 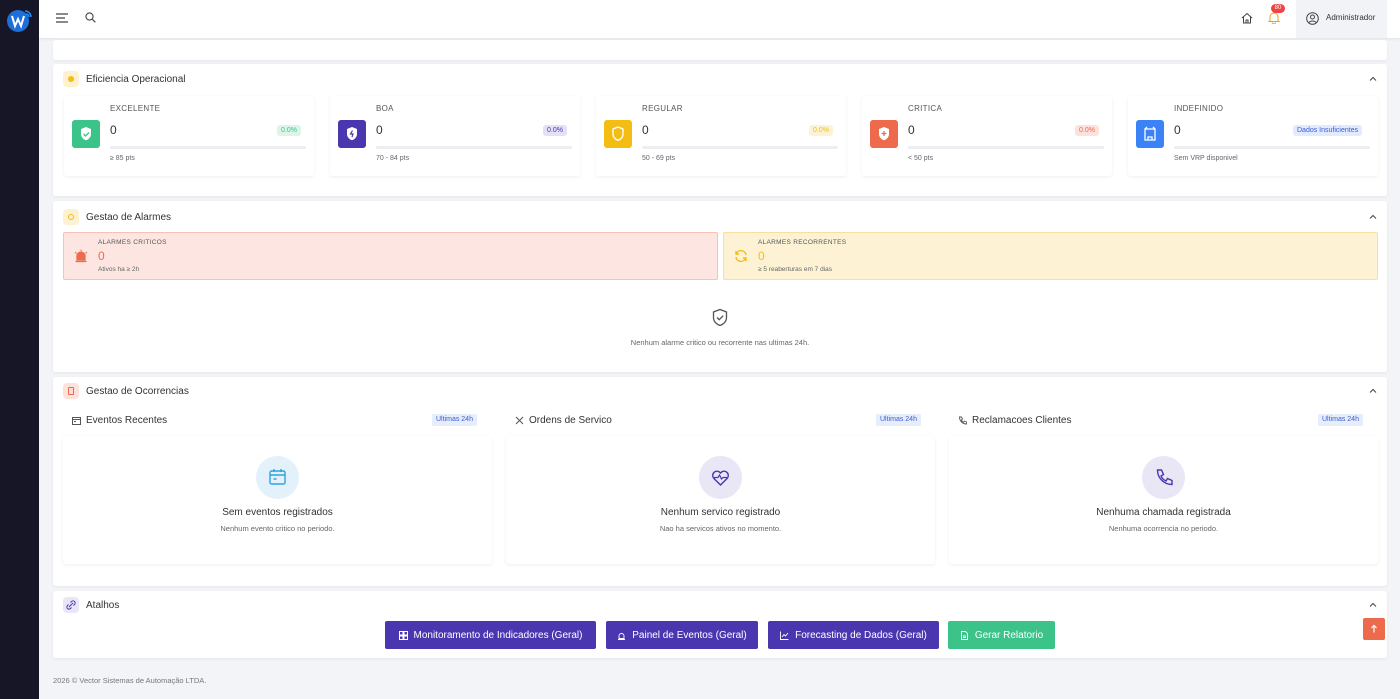 What do you see at coordinates (720, 477) in the screenshot?
I see `heart-pulse-icon` at bounding box center [720, 477].